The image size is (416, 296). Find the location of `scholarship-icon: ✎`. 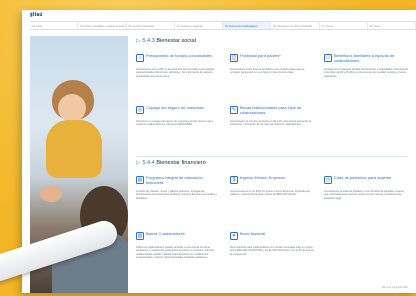

scholarship-icon: ✎ is located at coordinates (234, 110).